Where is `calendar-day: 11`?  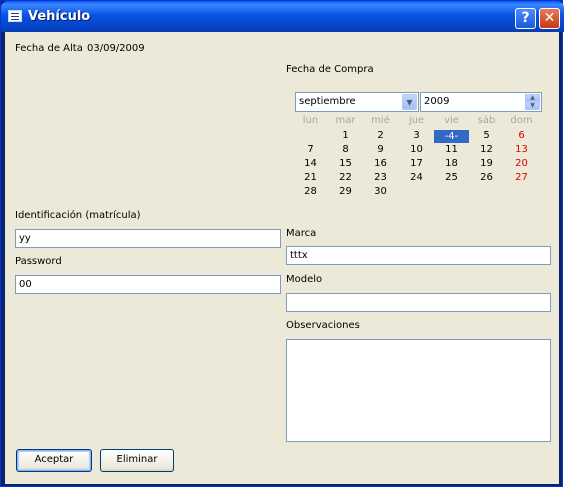 calendar-day: 11 is located at coordinates (451, 149).